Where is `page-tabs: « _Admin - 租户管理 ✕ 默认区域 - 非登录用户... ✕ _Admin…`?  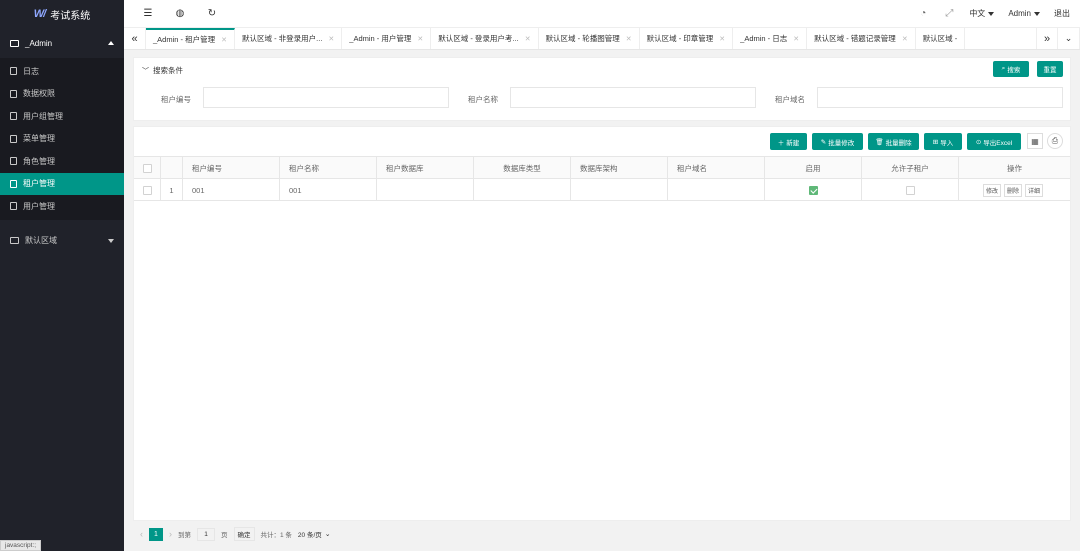 page-tabs: « _Admin - 租户管理 ✕ 默认区域 - 非登录用户... ✕ _Admin… is located at coordinates (602, 39).